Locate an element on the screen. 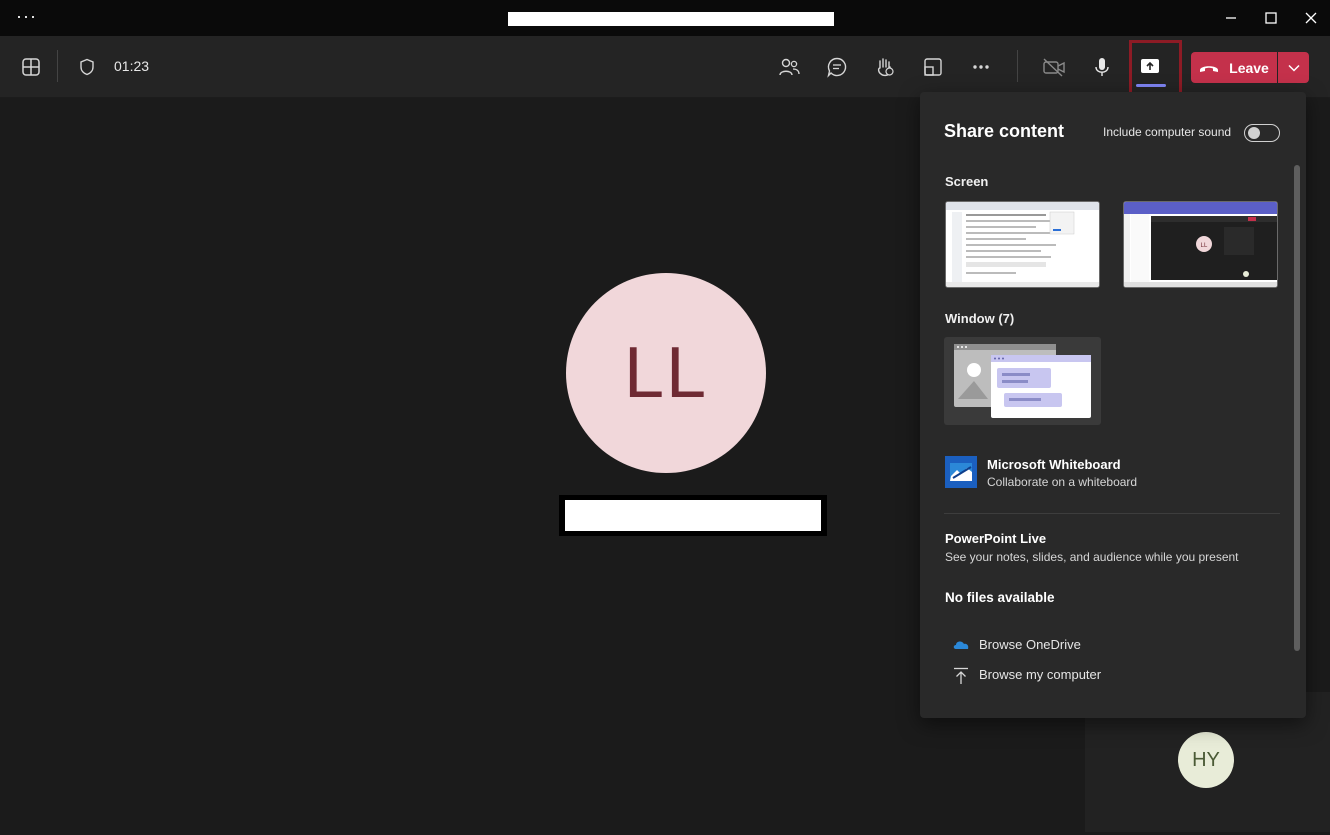  people-icon is located at coordinates (789, 66).